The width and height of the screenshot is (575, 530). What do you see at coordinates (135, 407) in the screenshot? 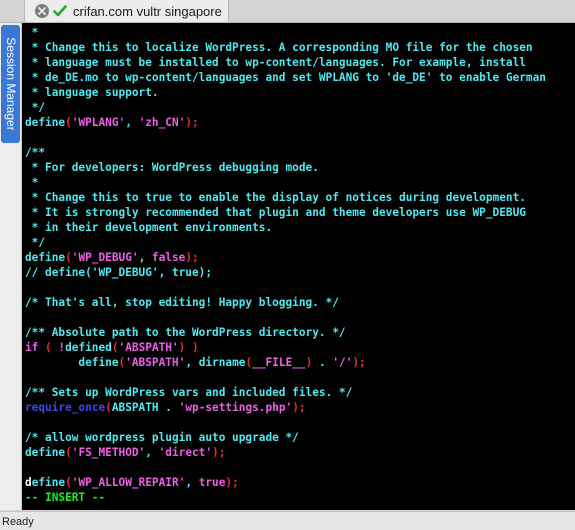
I see `code-token: ABSPATH` at bounding box center [135, 407].